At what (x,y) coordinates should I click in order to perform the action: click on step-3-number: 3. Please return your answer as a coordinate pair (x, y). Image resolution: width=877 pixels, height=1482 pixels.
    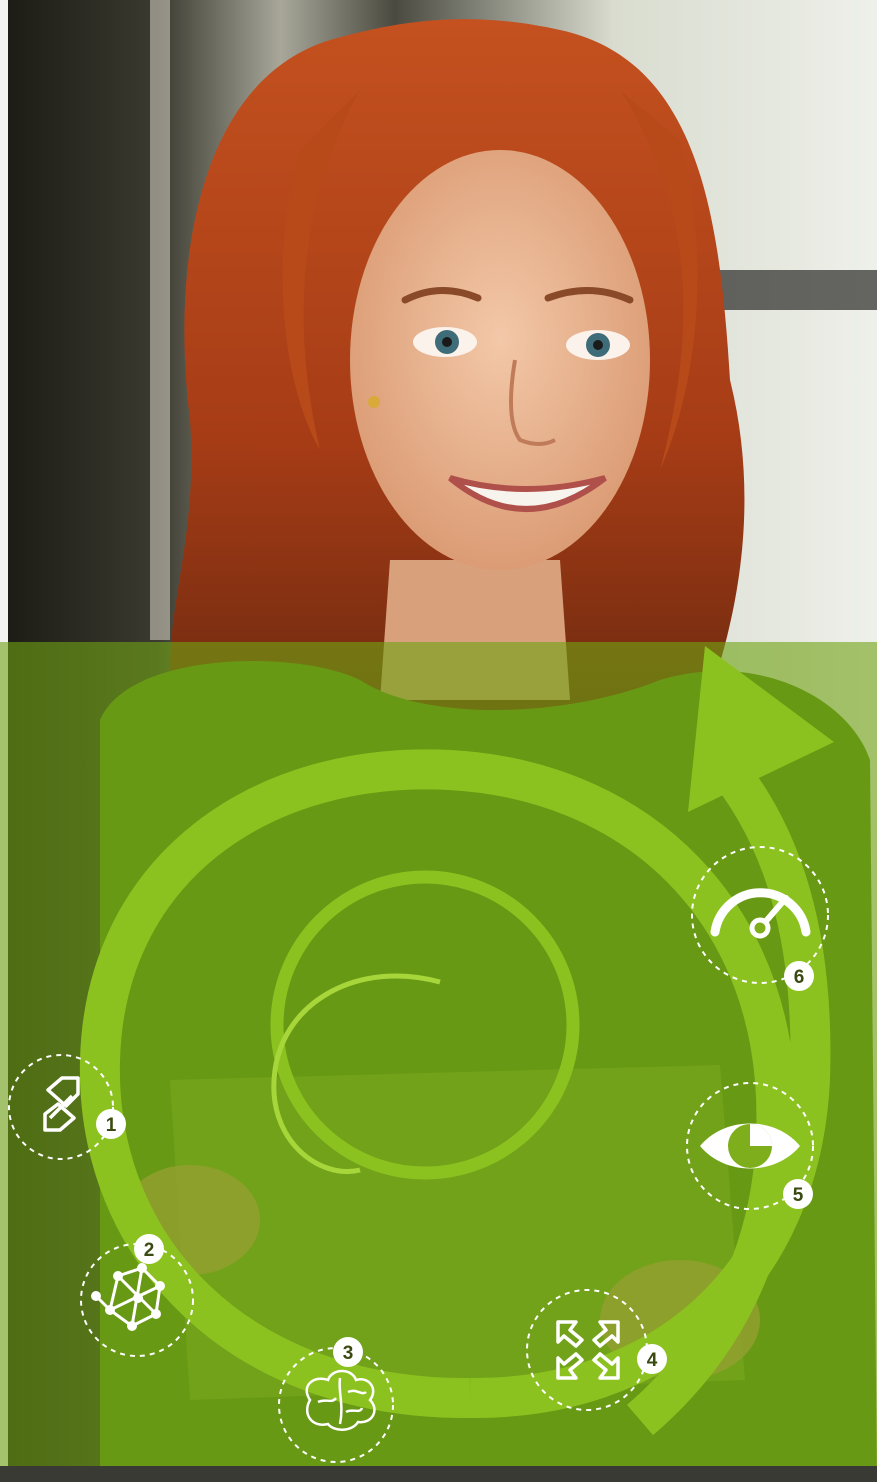
    Looking at the image, I should click on (348, 1353).